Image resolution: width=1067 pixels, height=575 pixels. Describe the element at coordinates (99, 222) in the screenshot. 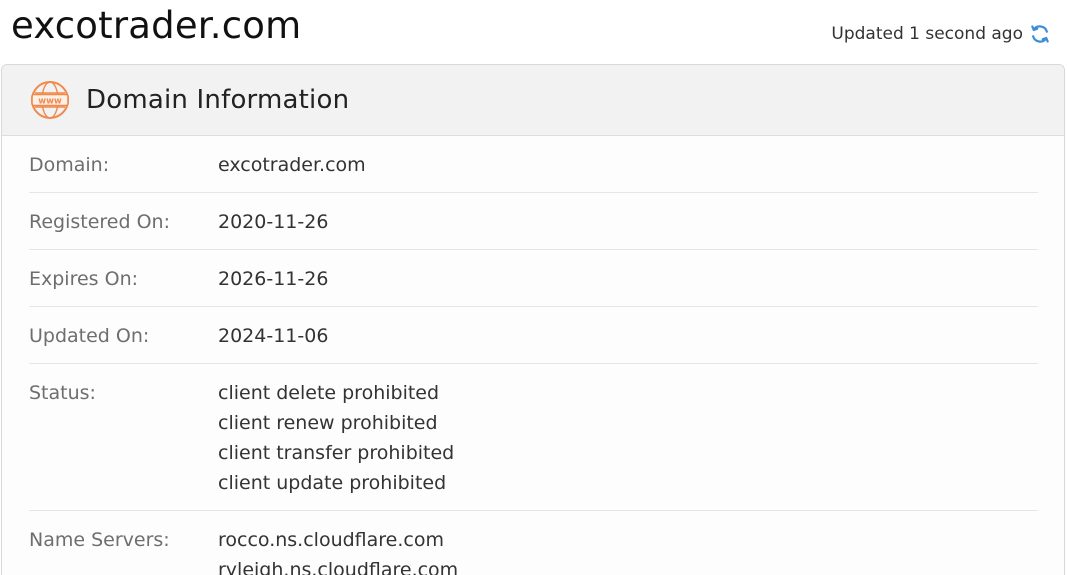

I see `info-label: Registered On:` at that location.